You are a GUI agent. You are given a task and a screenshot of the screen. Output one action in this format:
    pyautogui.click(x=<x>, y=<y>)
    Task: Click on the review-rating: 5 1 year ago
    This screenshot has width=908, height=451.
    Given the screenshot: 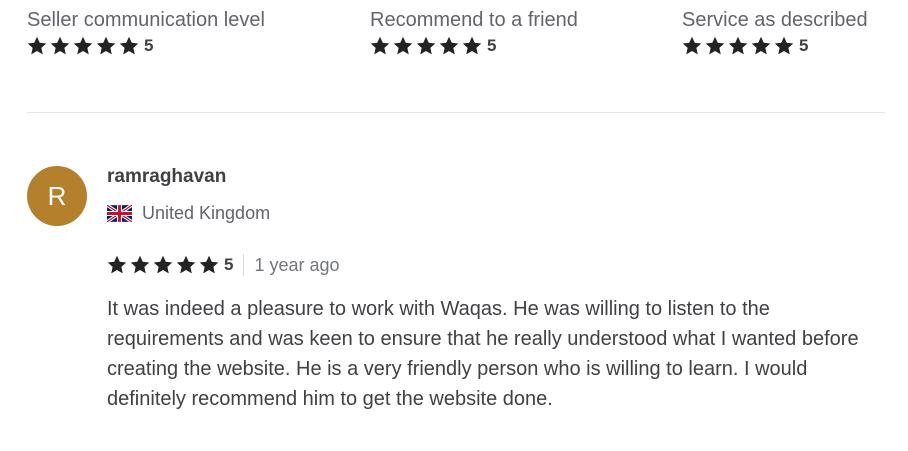 What is the action you would take?
    pyautogui.click(x=223, y=265)
    